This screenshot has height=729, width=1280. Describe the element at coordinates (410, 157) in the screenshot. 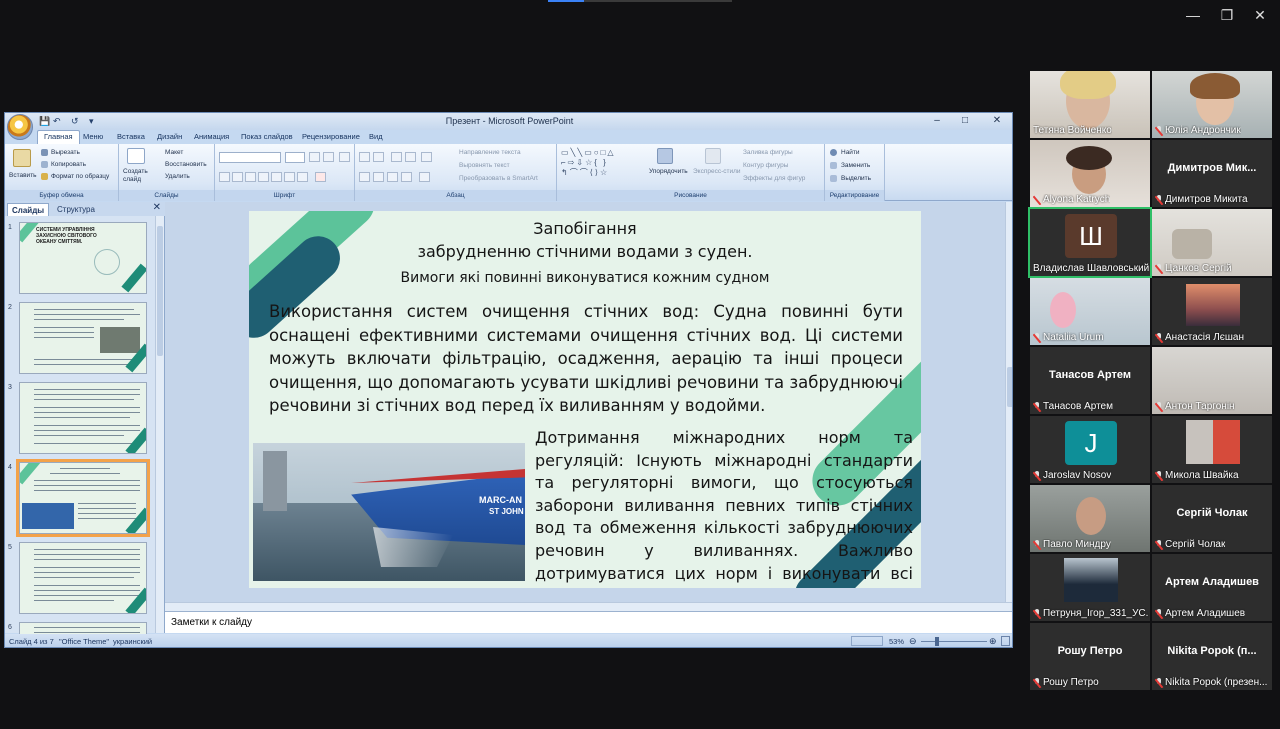

I see `indent-icon` at that location.